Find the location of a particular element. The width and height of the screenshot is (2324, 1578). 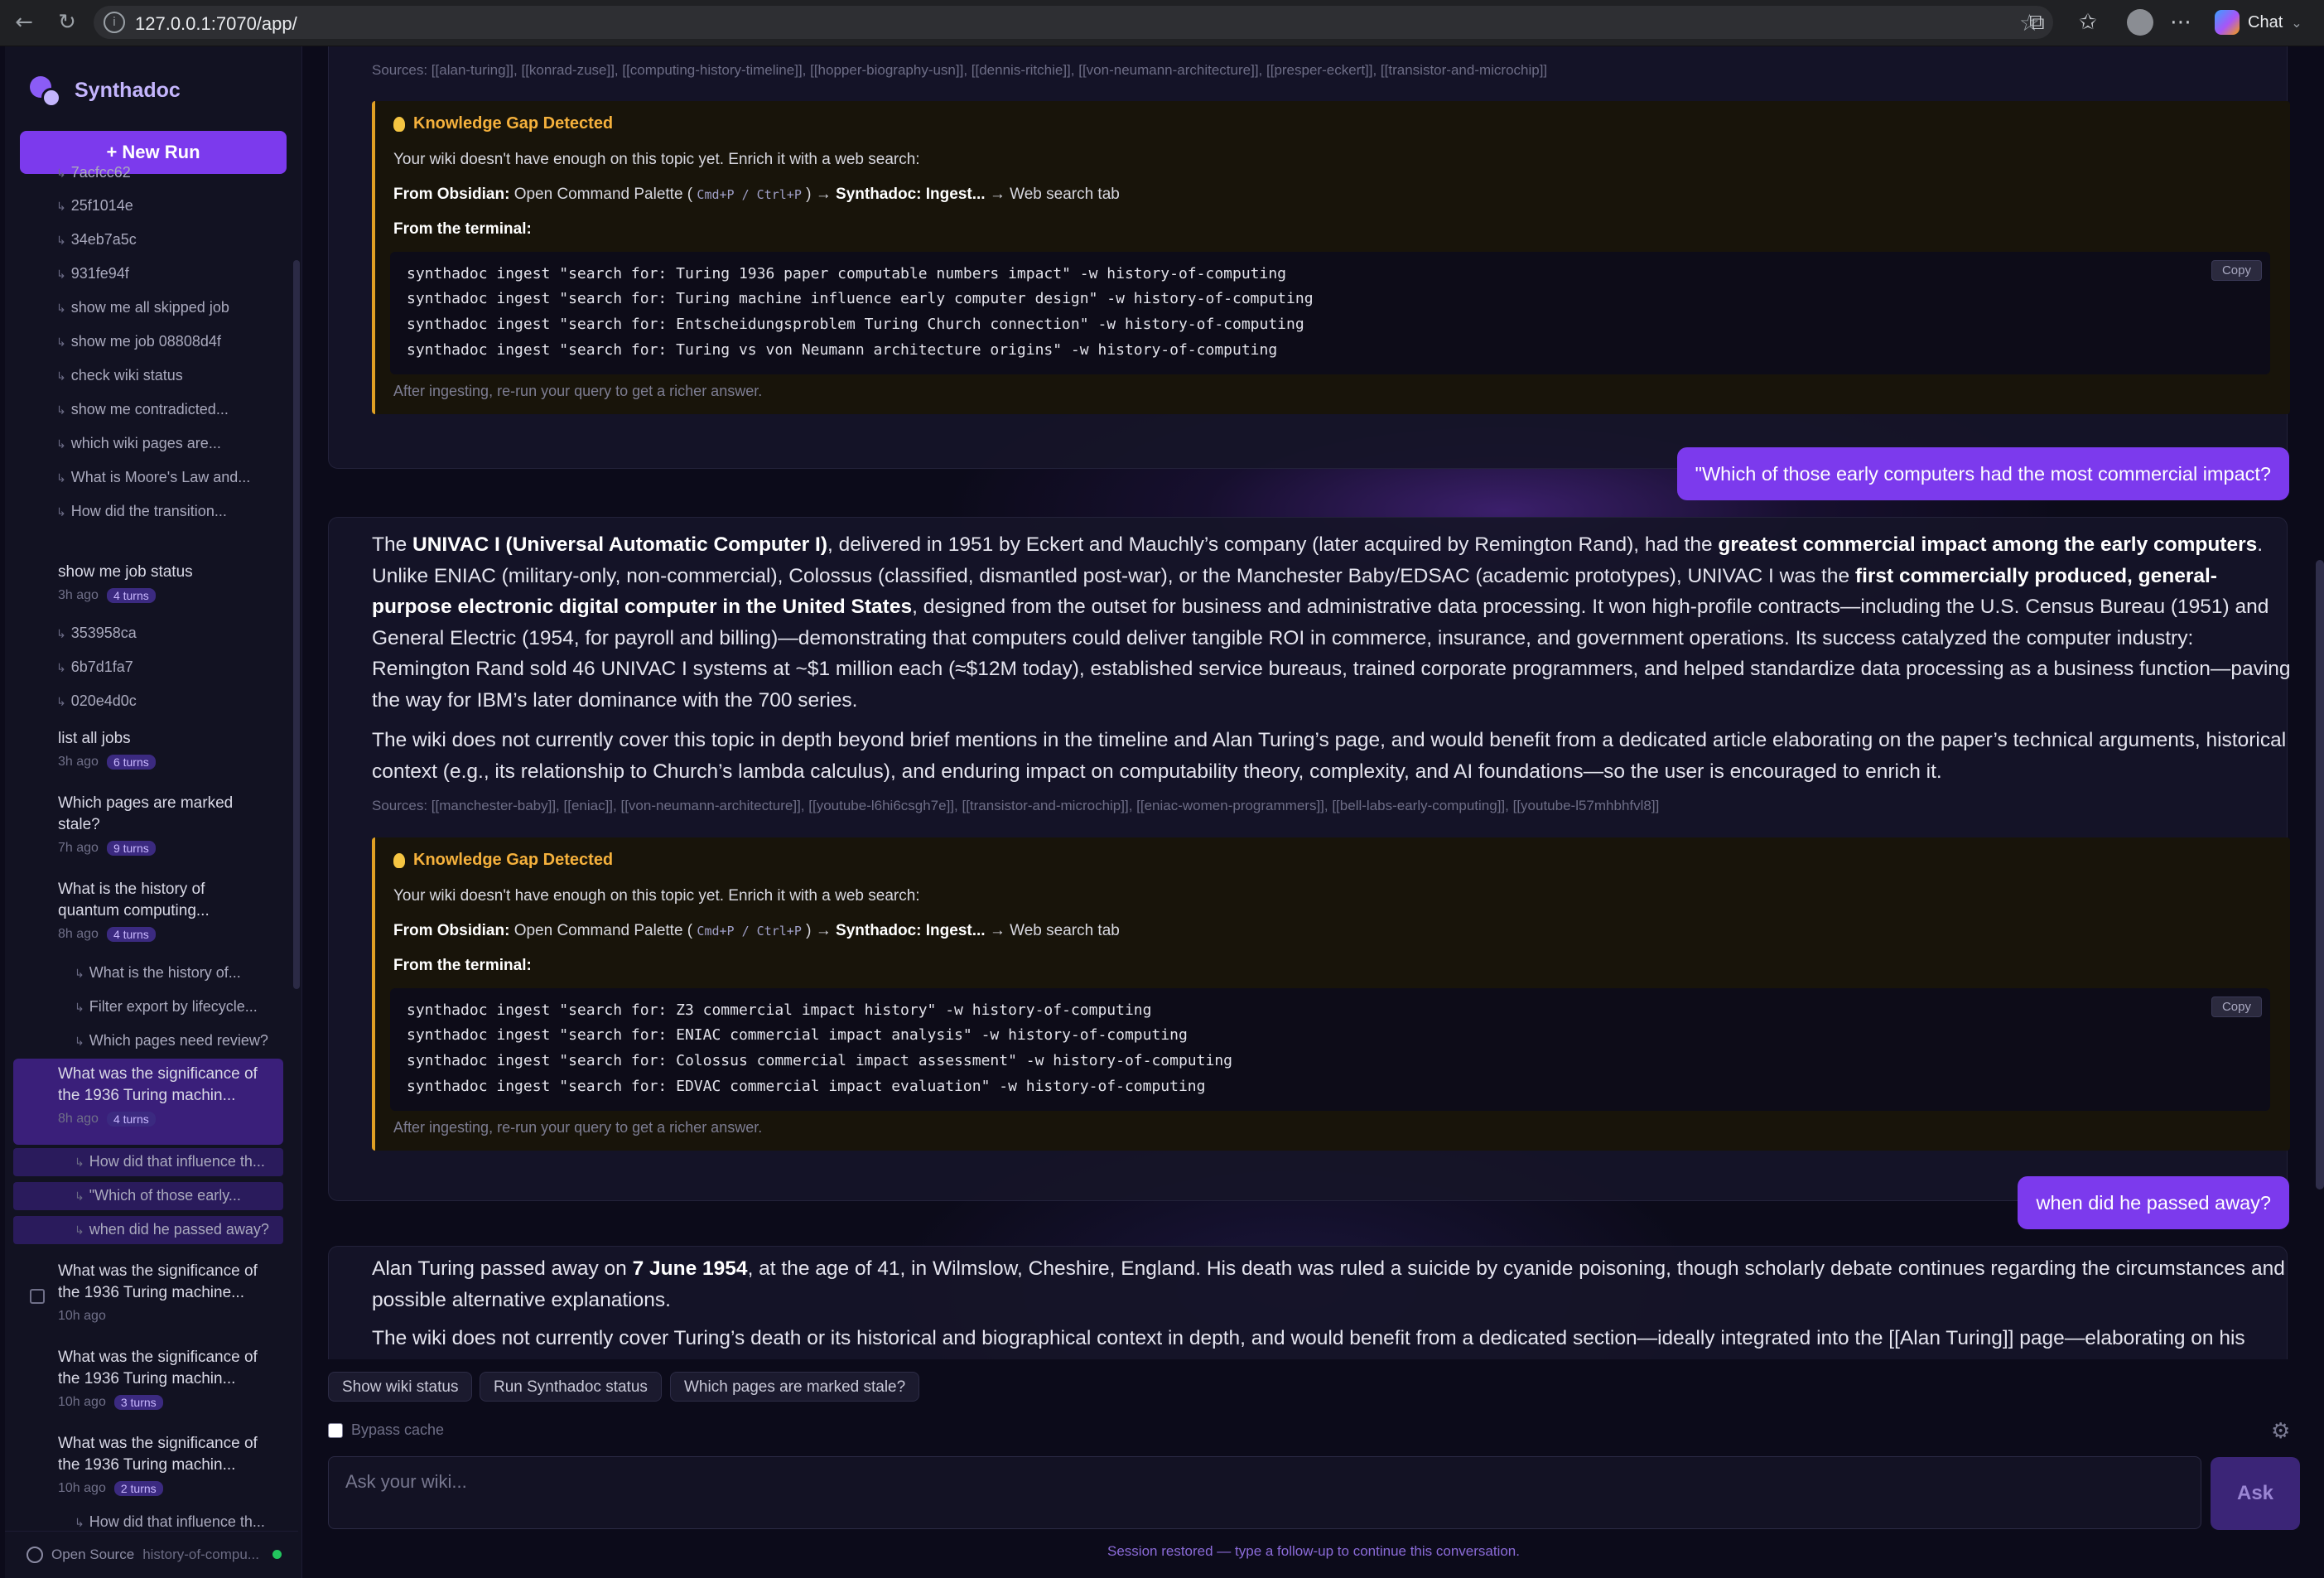

chevron-down-icon: ⌄ is located at coordinates (2296, 23).